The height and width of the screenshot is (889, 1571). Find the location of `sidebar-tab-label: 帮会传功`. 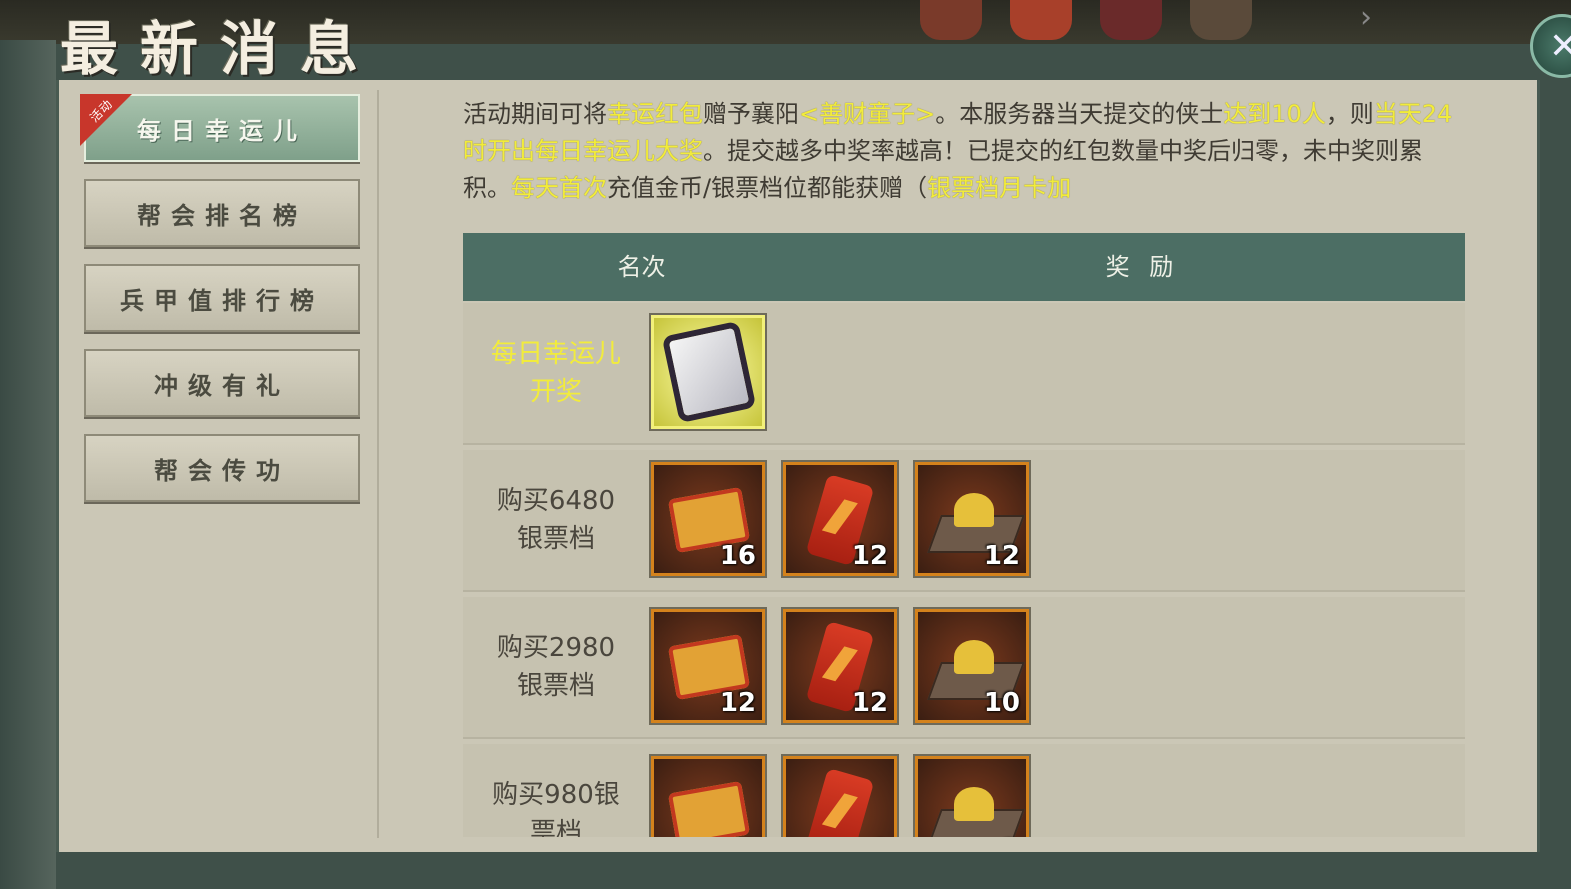

sidebar-tab-label: 帮会传功 is located at coordinates (222, 470).